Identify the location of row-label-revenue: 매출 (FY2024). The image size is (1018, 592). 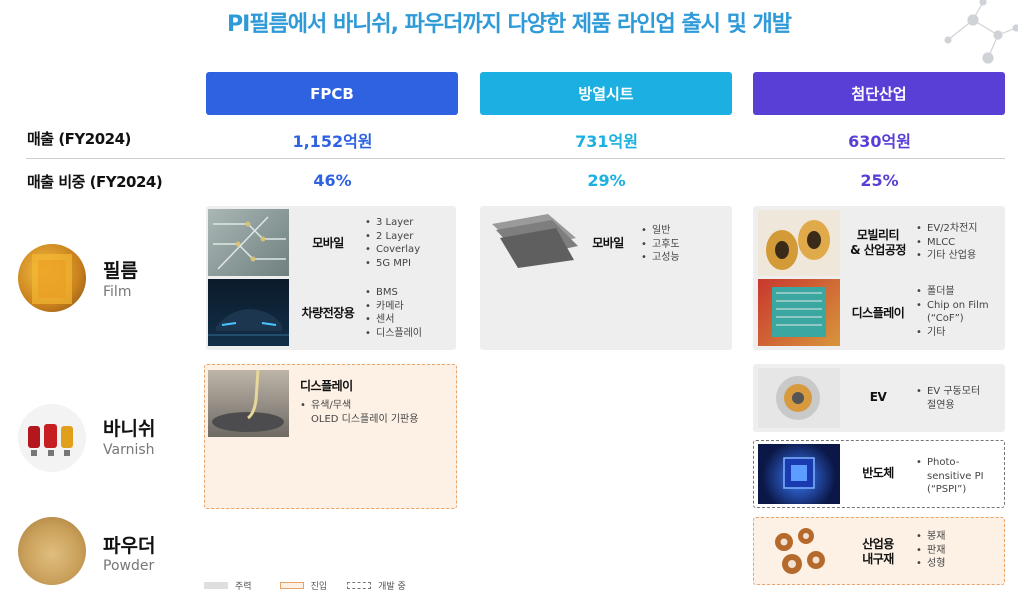
(79, 139).